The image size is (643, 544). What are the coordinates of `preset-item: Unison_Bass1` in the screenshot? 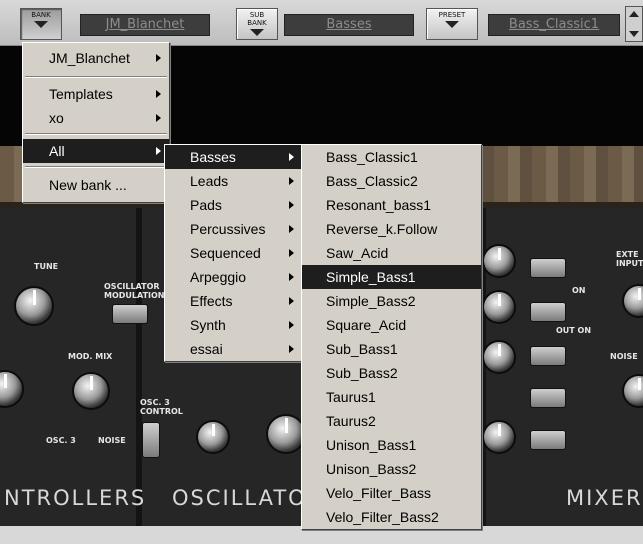 It's located at (391, 445).